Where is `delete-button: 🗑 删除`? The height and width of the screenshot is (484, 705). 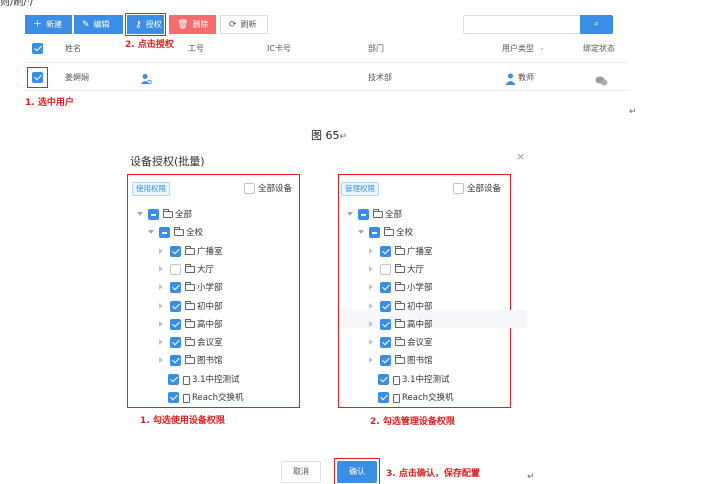 delete-button: 🗑 删除 is located at coordinates (192, 24).